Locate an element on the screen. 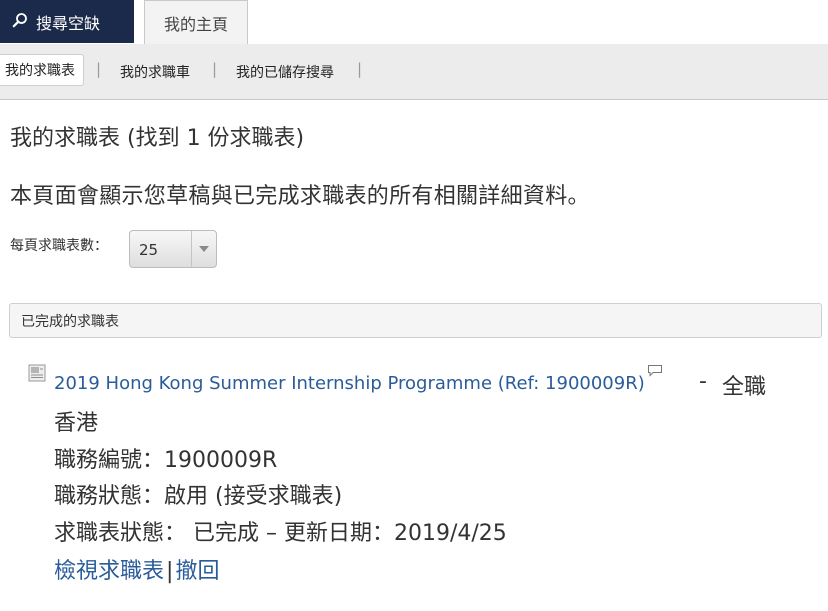 The width and height of the screenshot is (828, 611). chevron-down-icon is located at coordinates (203, 249).